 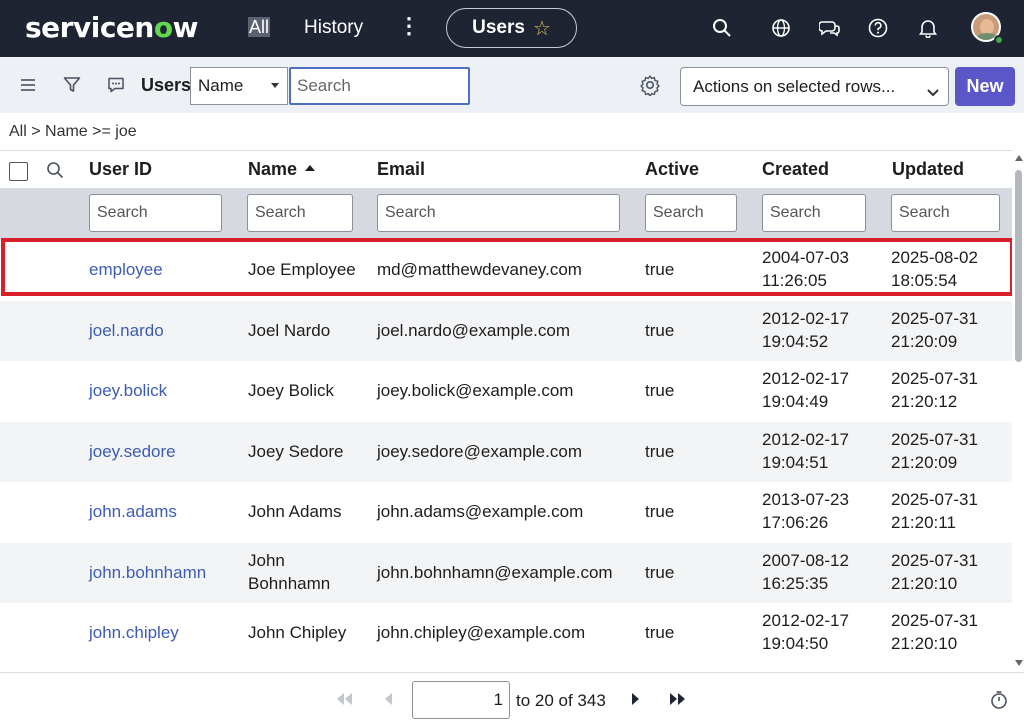 What do you see at coordinates (722, 28) in the screenshot?
I see `search-icon` at bounding box center [722, 28].